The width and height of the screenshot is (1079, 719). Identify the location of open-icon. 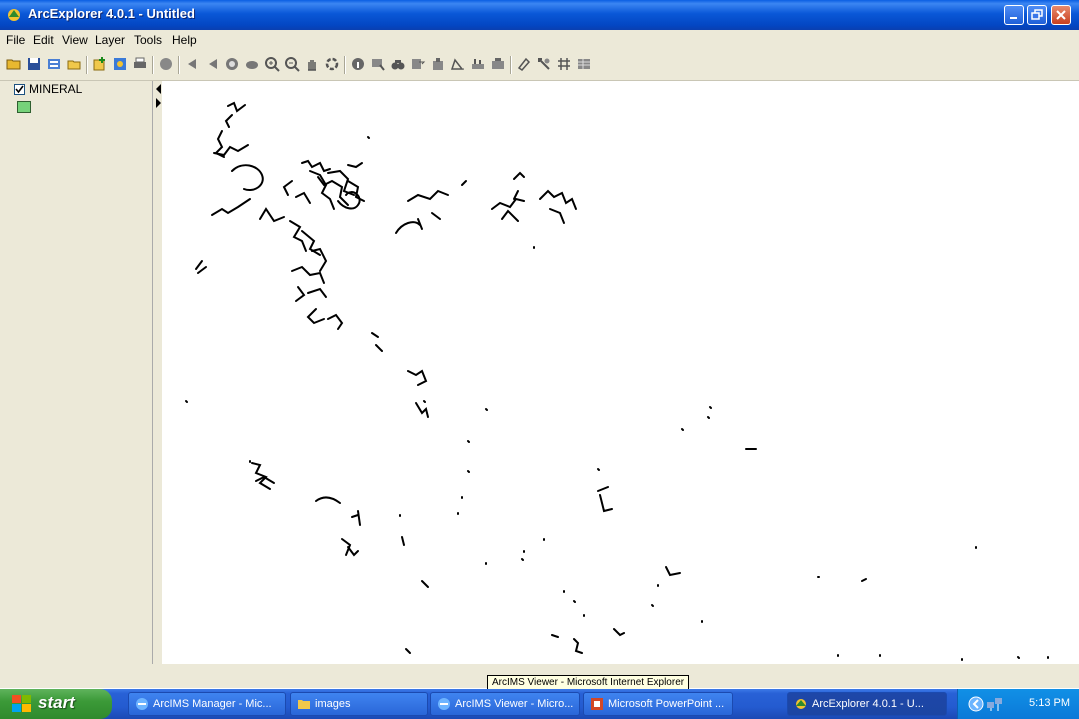
(14, 64).